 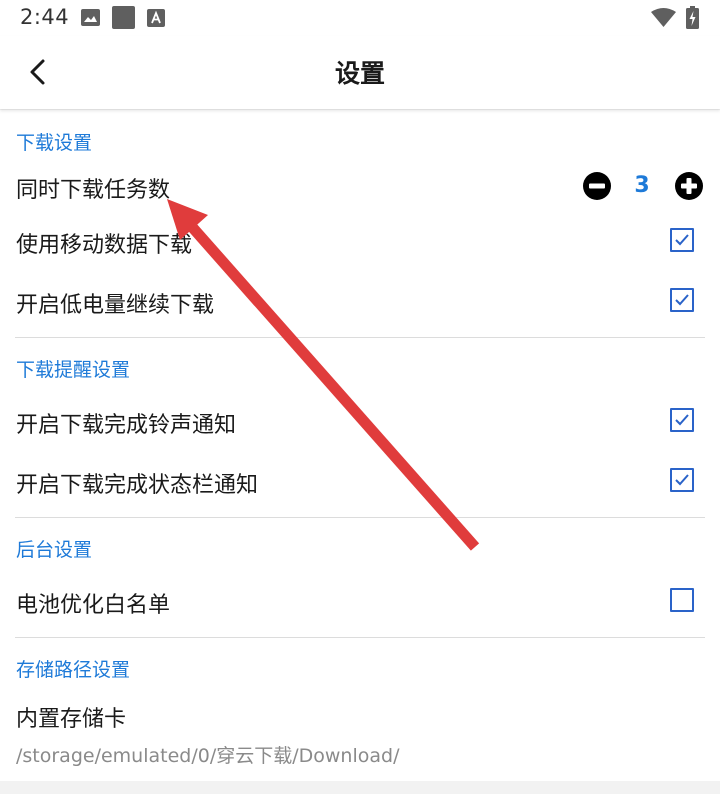 I want to click on image-icon, so click(x=90, y=17).